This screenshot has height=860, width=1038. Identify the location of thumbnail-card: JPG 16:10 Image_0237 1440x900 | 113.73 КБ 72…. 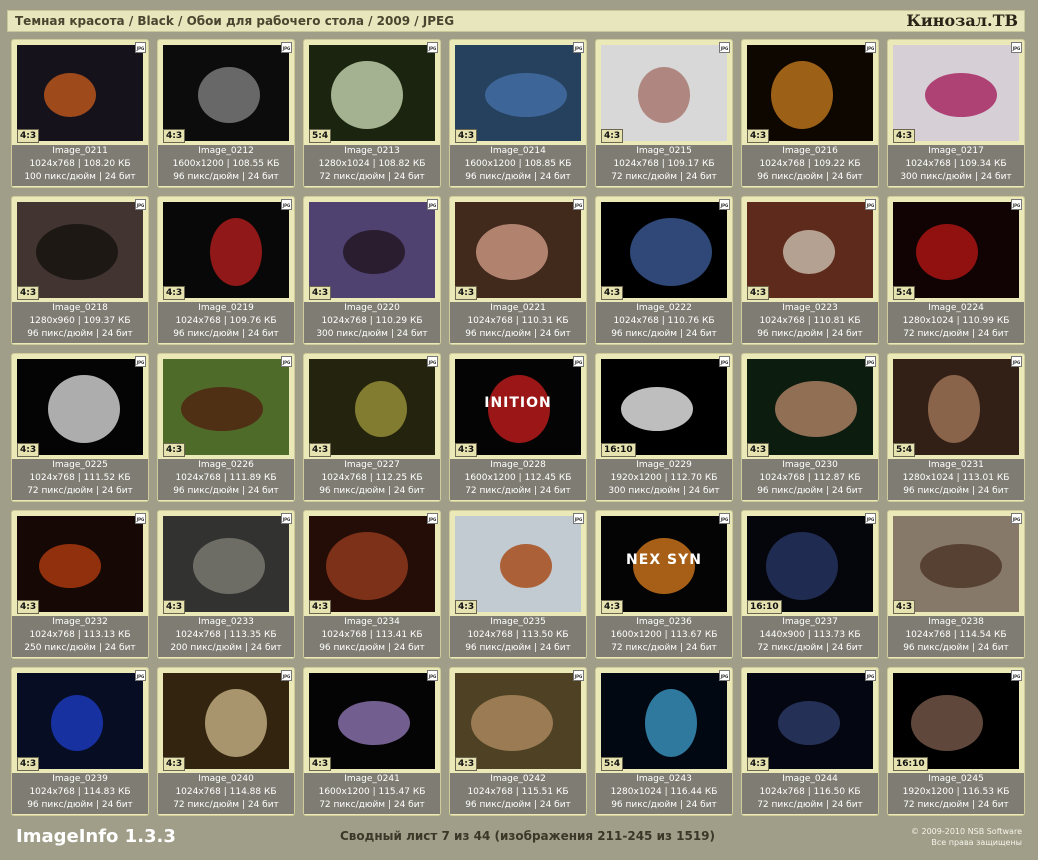
(810, 584).